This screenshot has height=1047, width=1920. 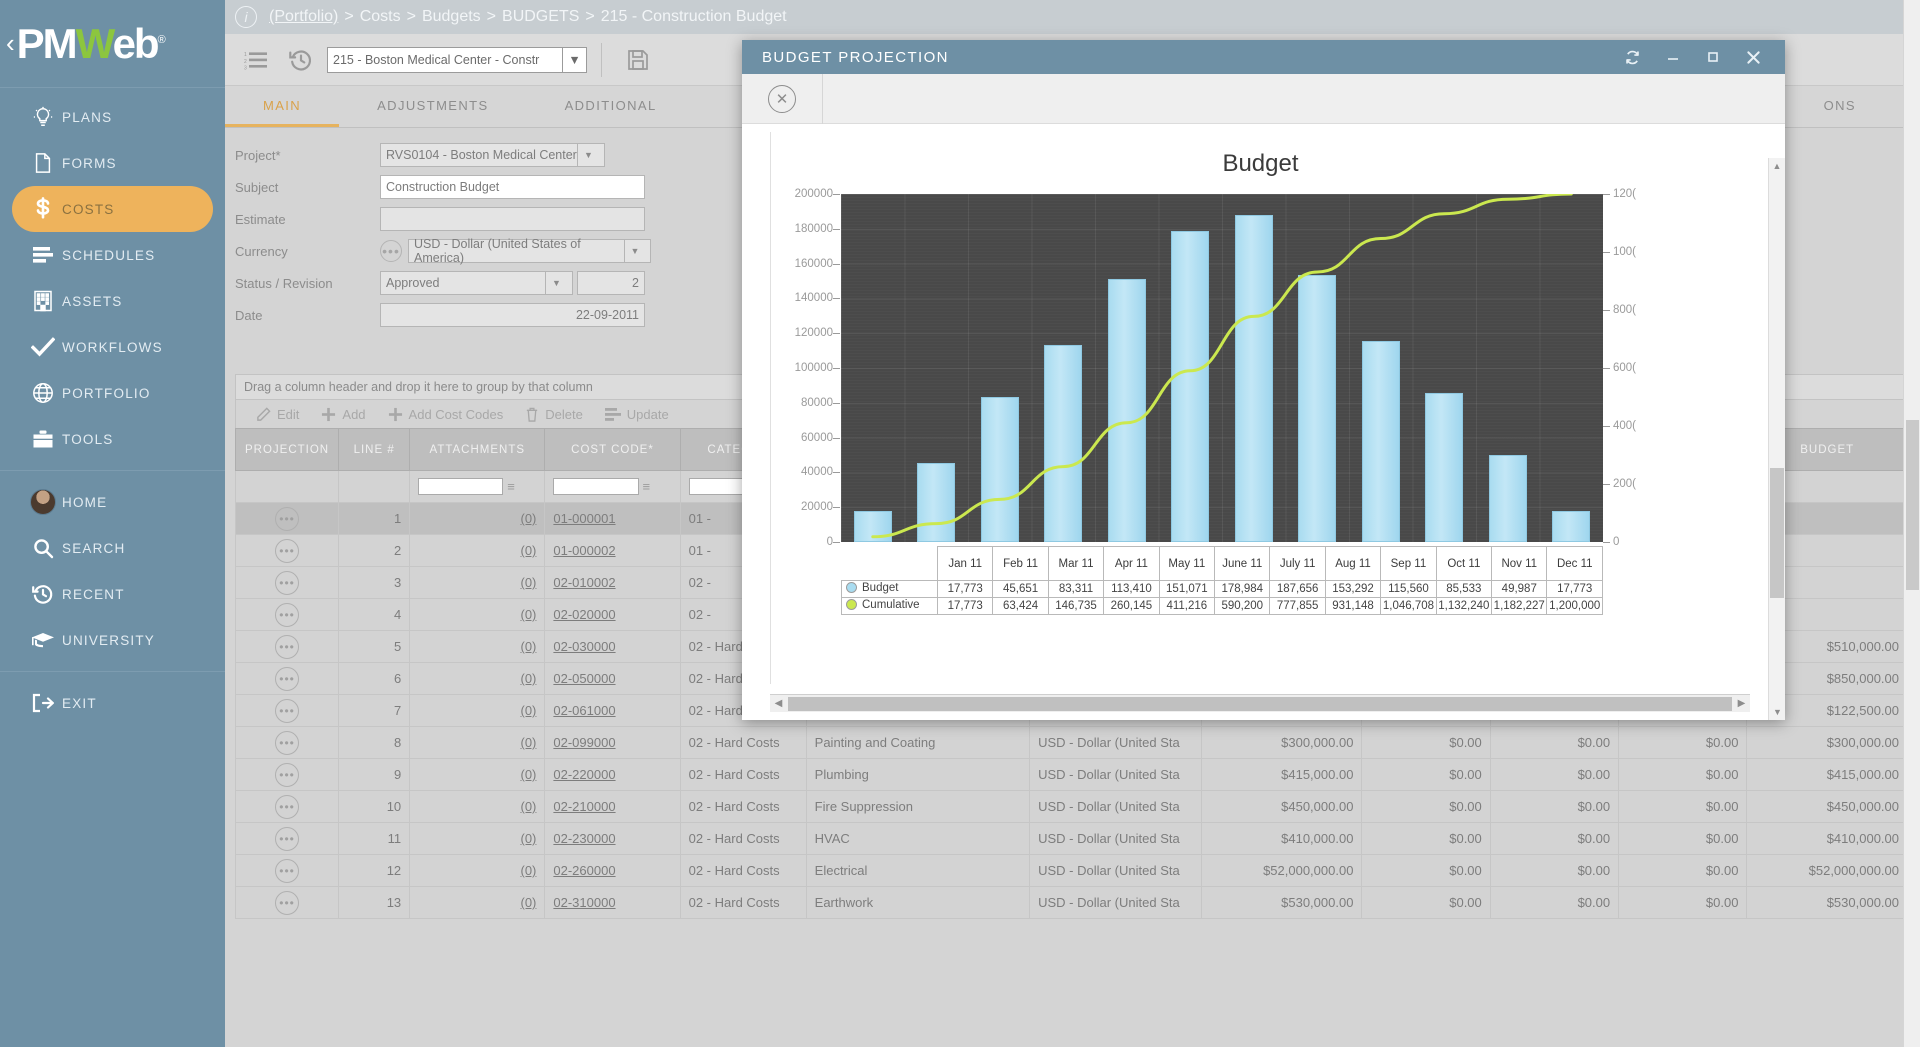 What do you see at coordinates (112, 502) in the screenshot?
I see `sidebar-item-home: HOME` at bounding box center [112, 502].